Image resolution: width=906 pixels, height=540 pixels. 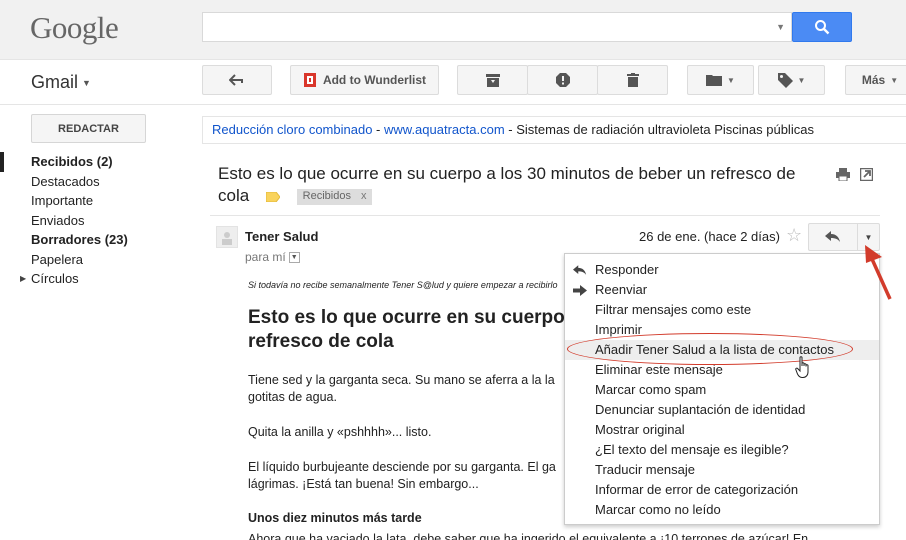 What do you see at coordinates (878, 272) in the screenshot?
I see `annotation-arrow-icon` at bounding box center [878, 272].